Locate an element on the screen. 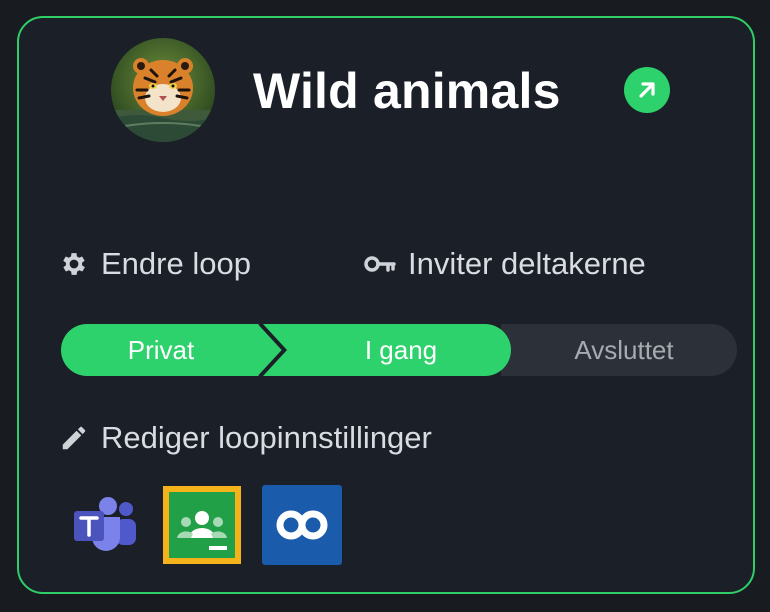 Image resolution: width=770 pixels, height=612 pixels. arrow-up-right-icon is located at coordinates (647, 90).